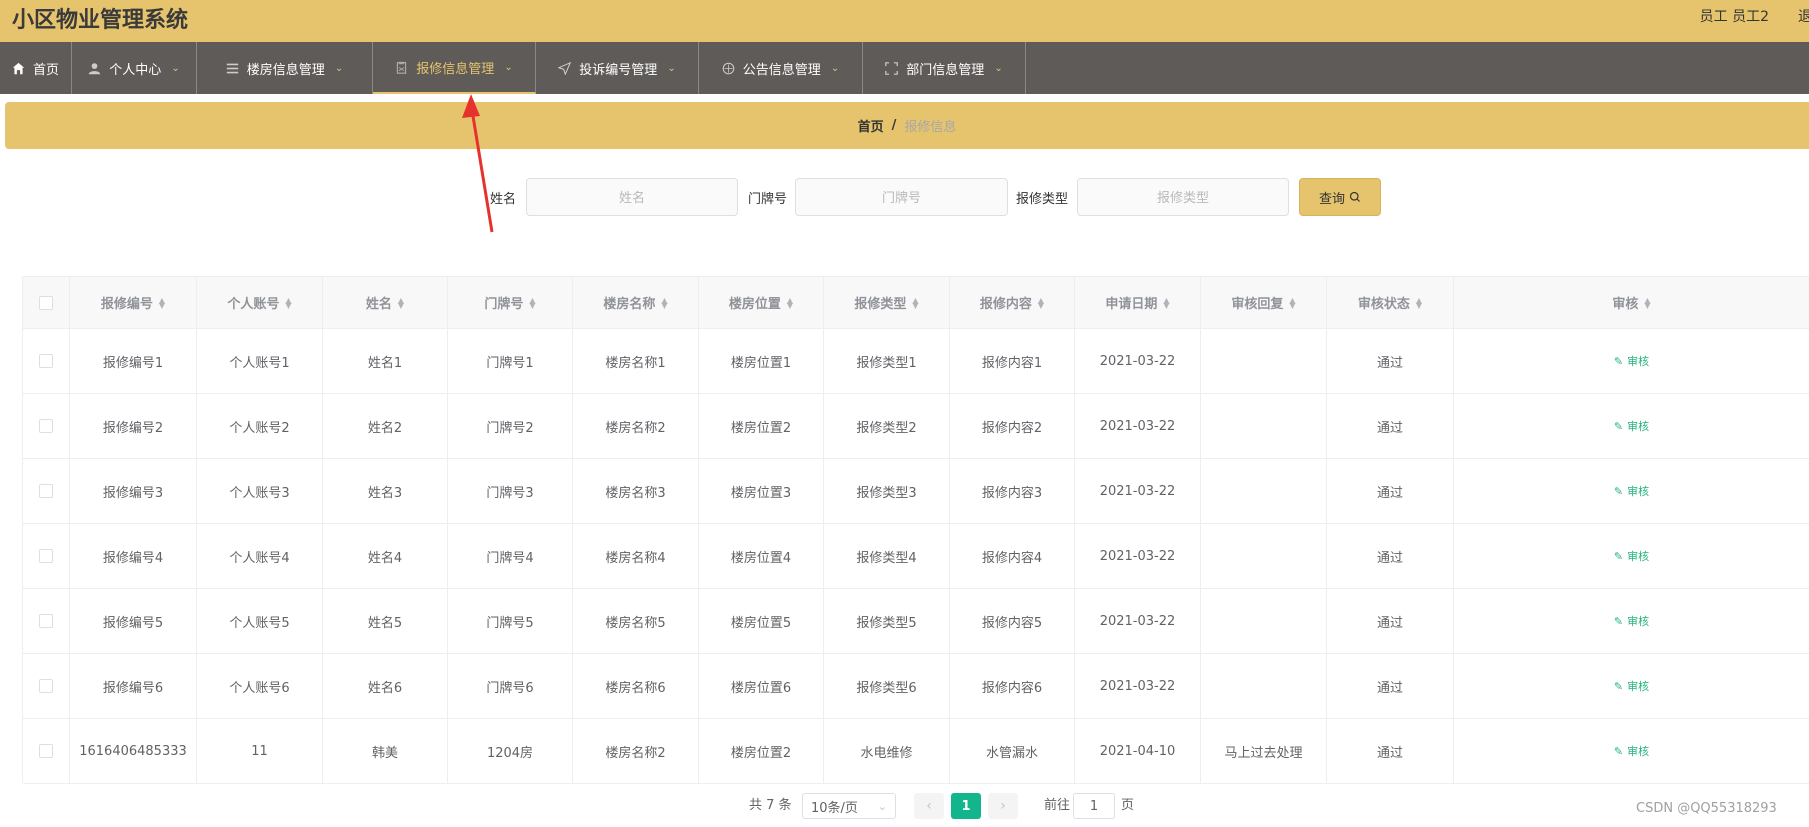 This screenshot has height=827, width=1809. I want to click on repair-type-input, so click(1183, 197).